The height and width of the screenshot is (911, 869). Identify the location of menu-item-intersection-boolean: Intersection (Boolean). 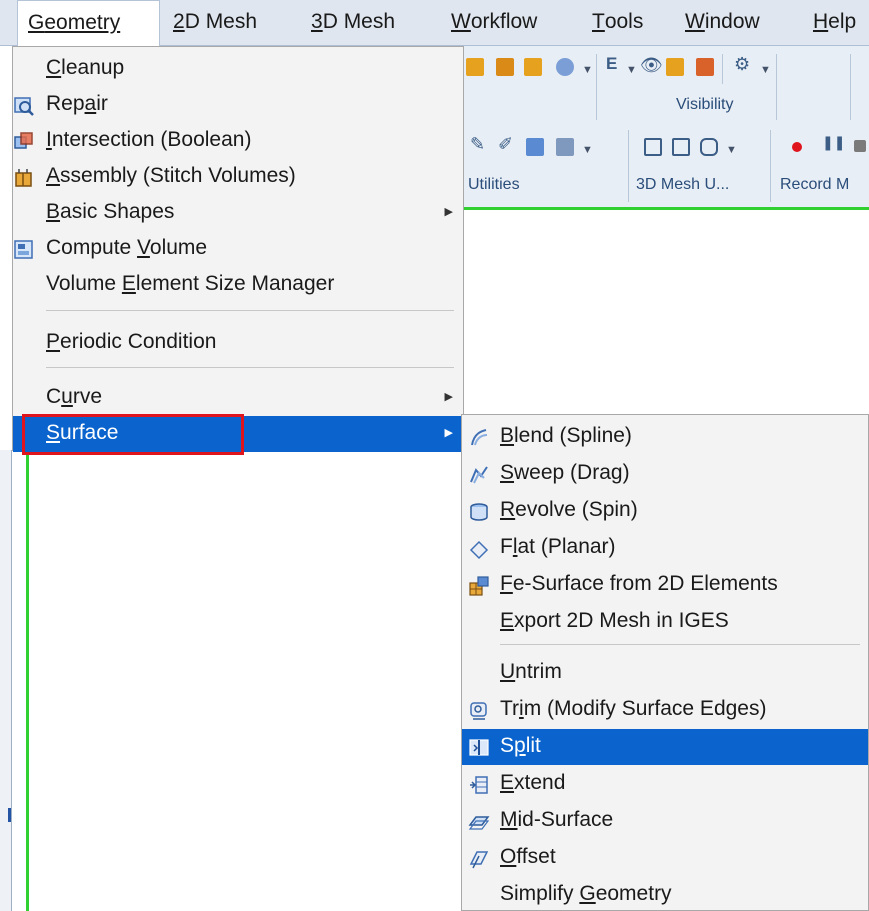
(238, 141).